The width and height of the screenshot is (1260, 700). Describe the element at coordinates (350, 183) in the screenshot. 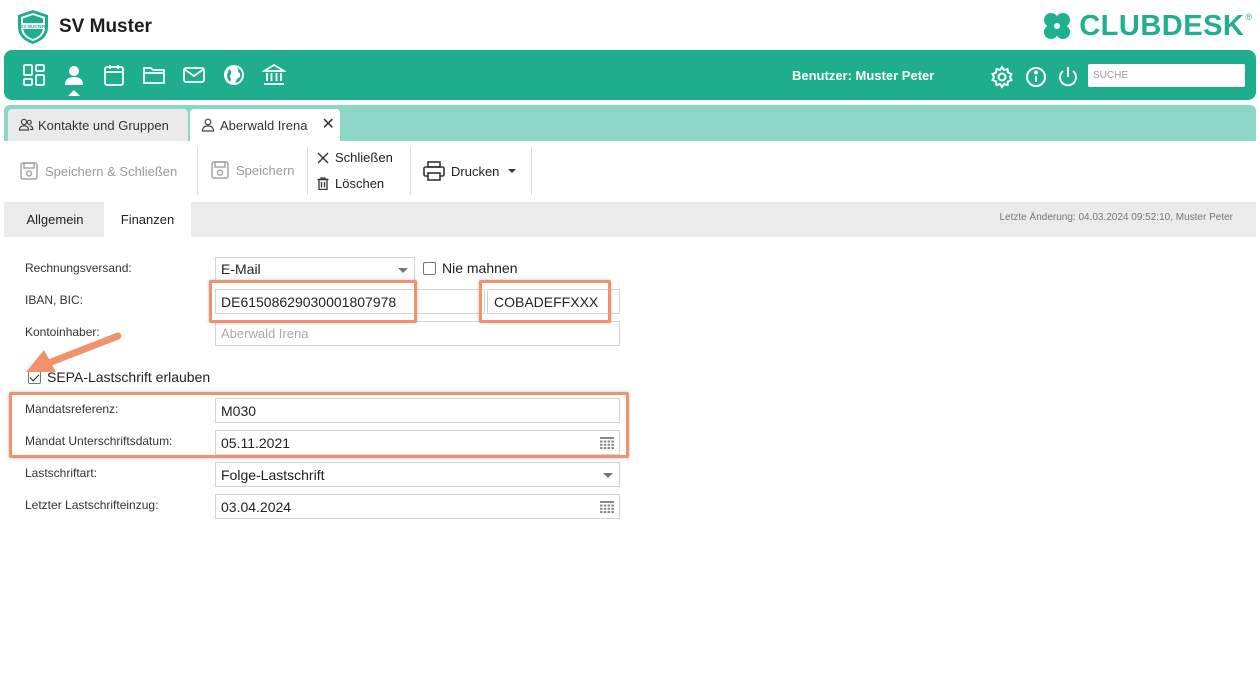

I see `delete-button: Löschen` at that location.